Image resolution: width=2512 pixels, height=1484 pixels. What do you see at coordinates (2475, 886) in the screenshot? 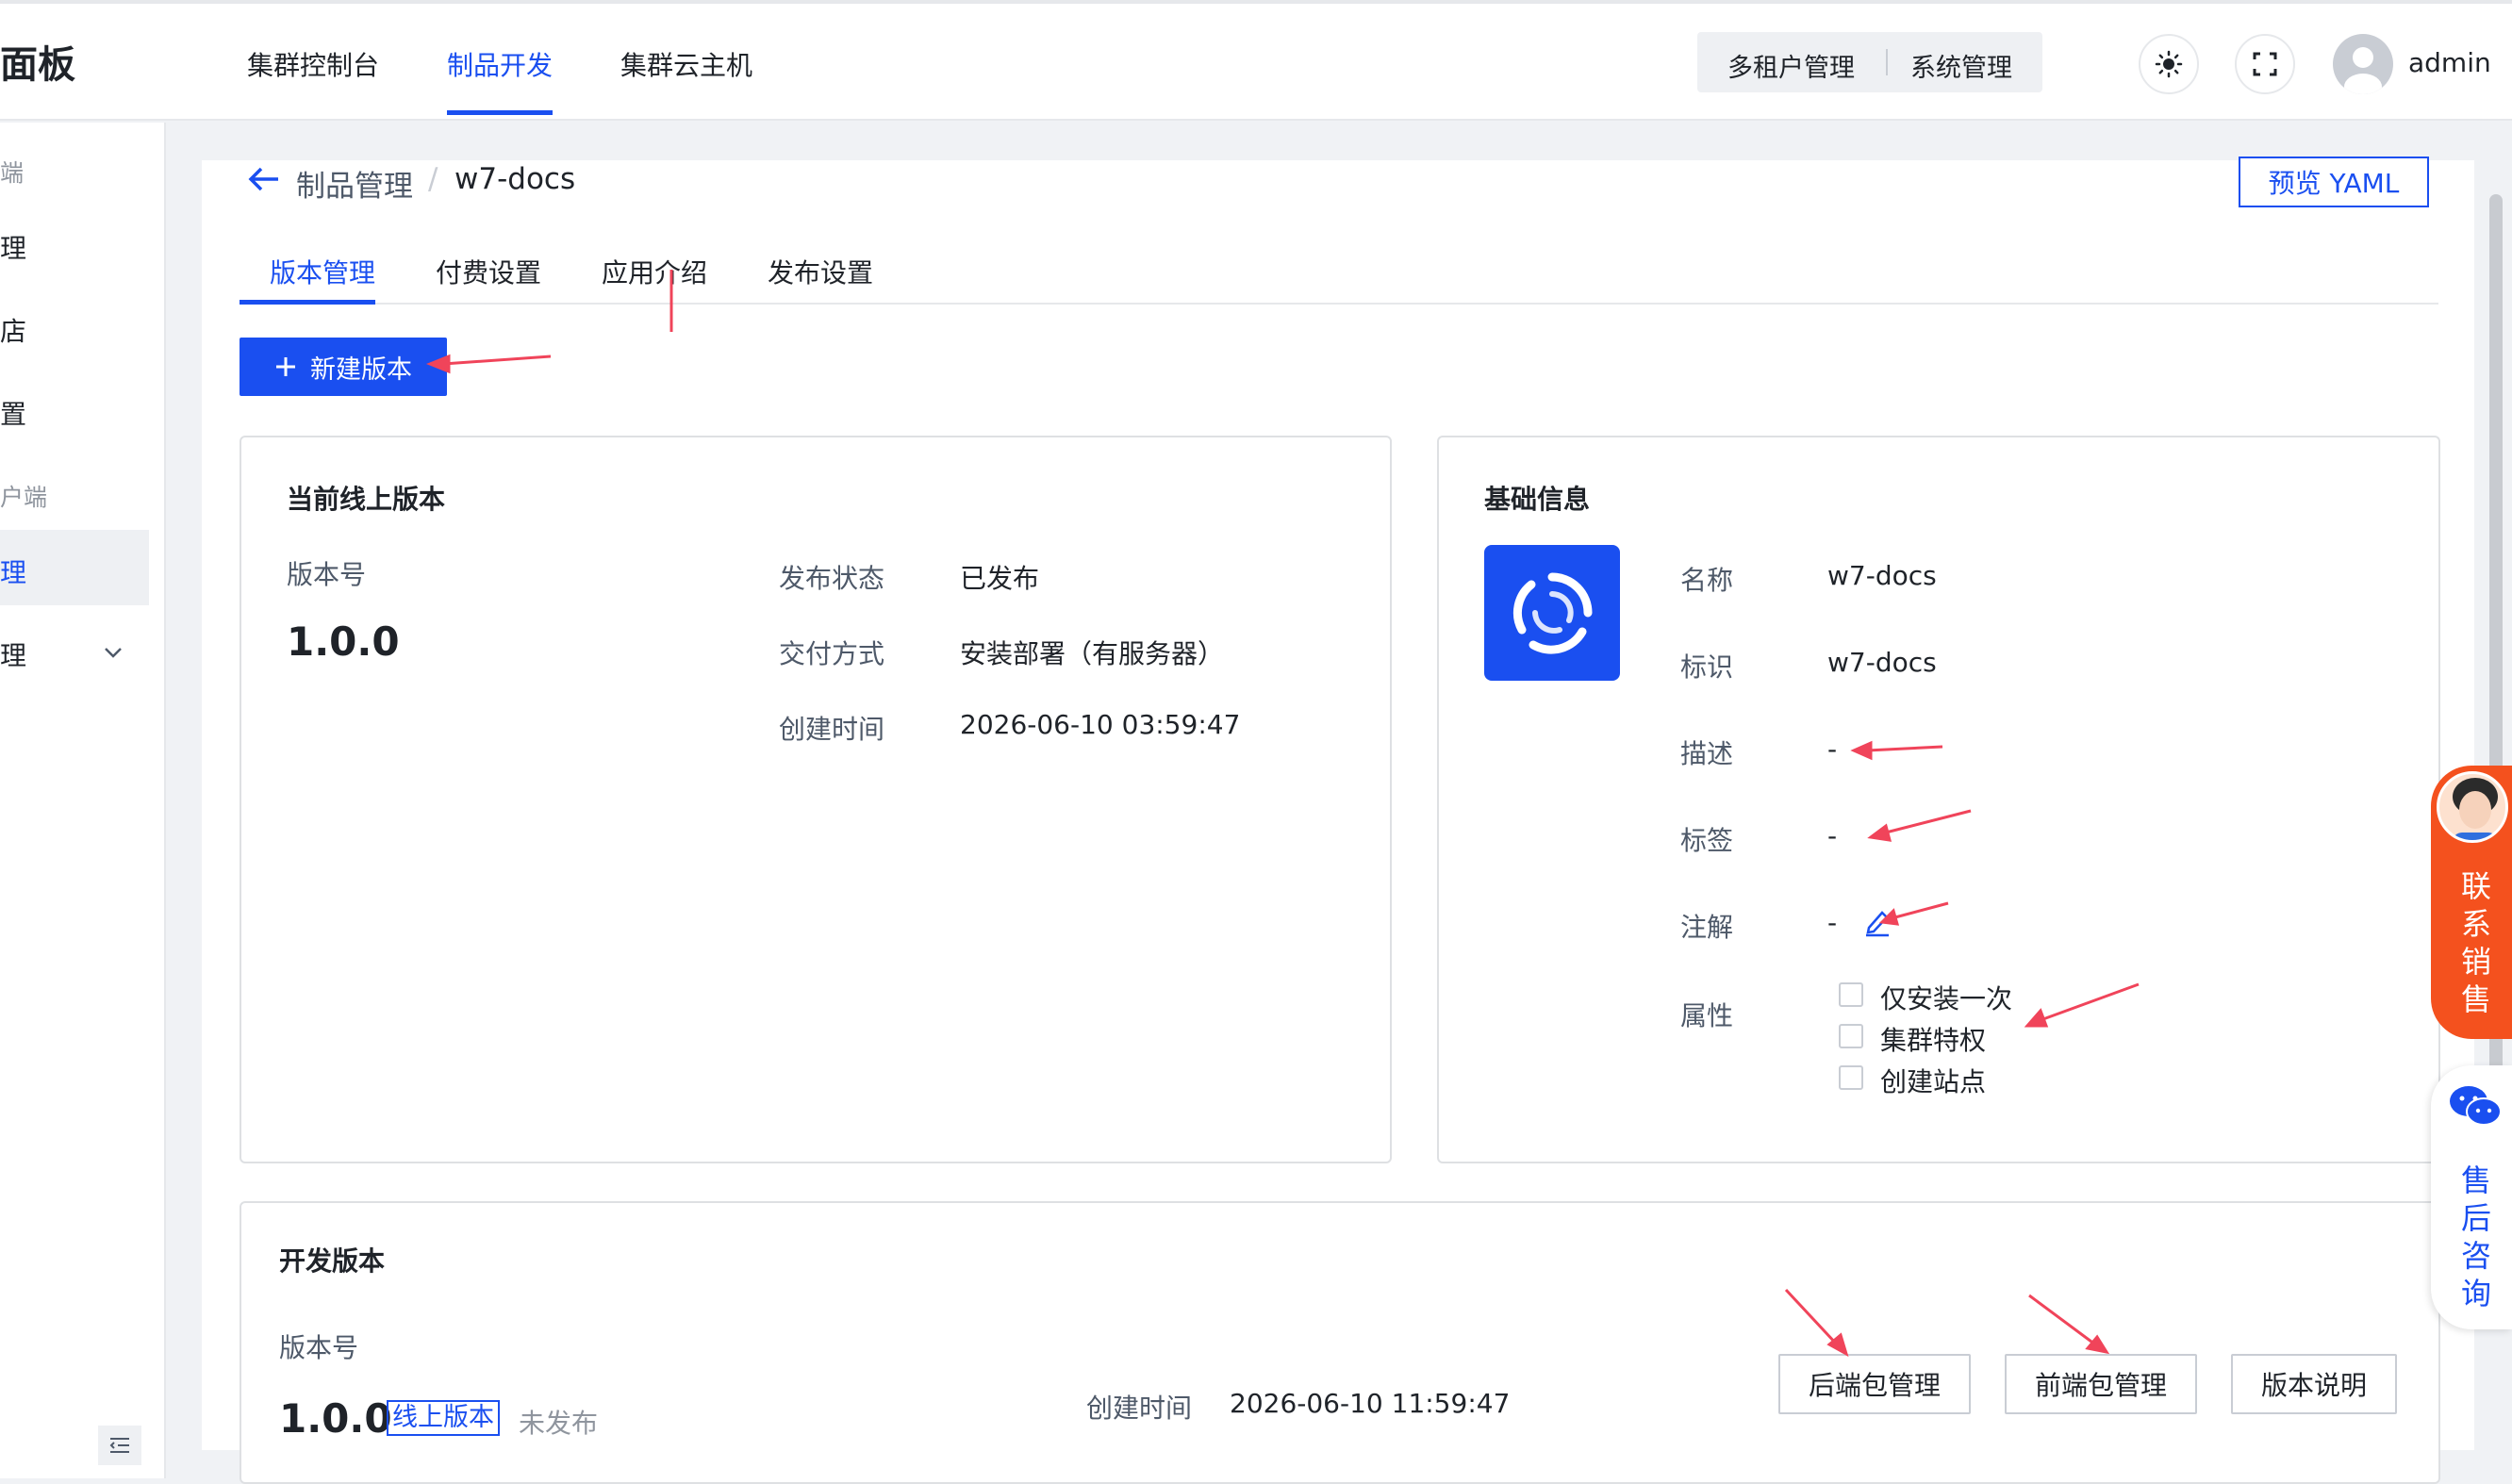
I see `contact-sales-char: 联` at bounding box center [2475, 886].